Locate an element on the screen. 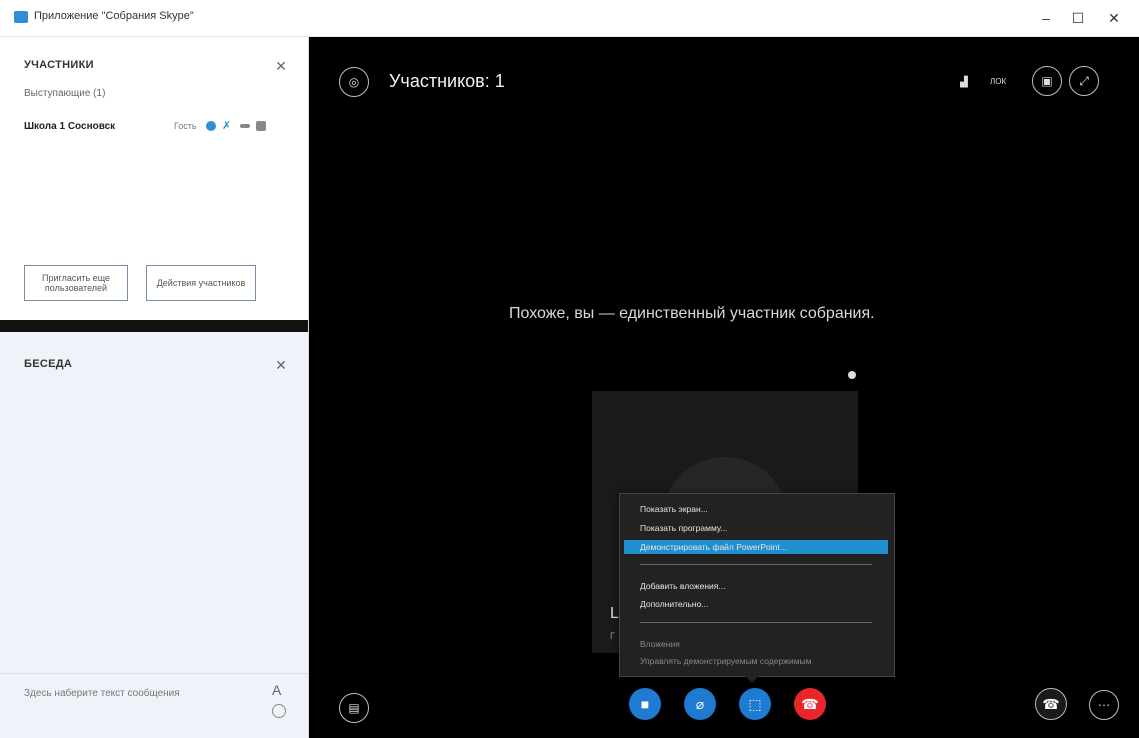 The width and height of the screenshot is (1139, 738). message-input: Здесь наберите текст сообщения is located at coordinates (102, 693).